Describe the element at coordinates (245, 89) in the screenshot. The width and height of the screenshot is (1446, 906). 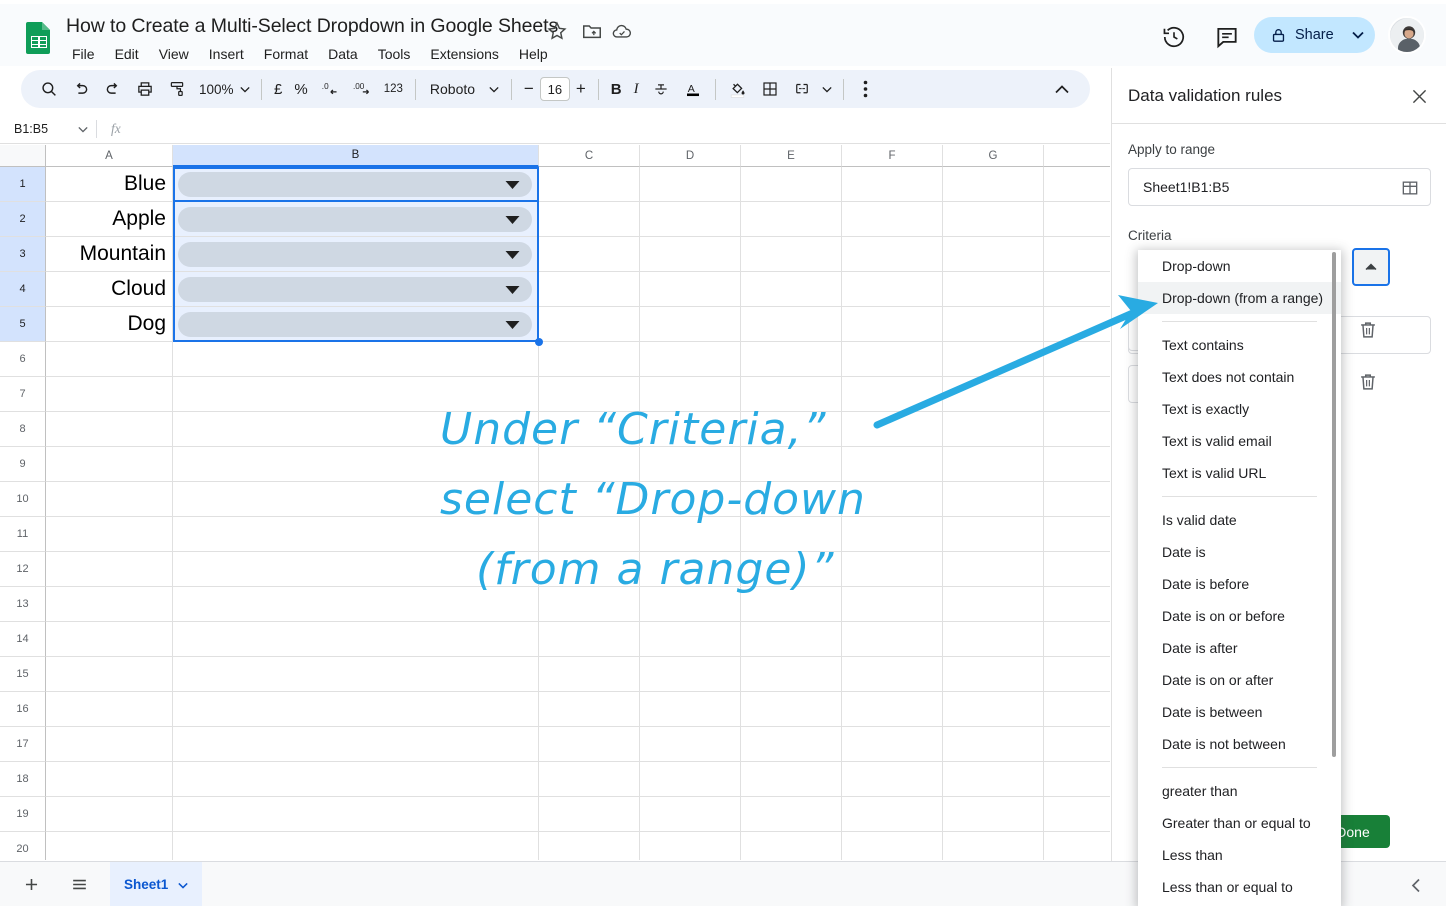
I see `zoom-chevron-down-icon` at that location.